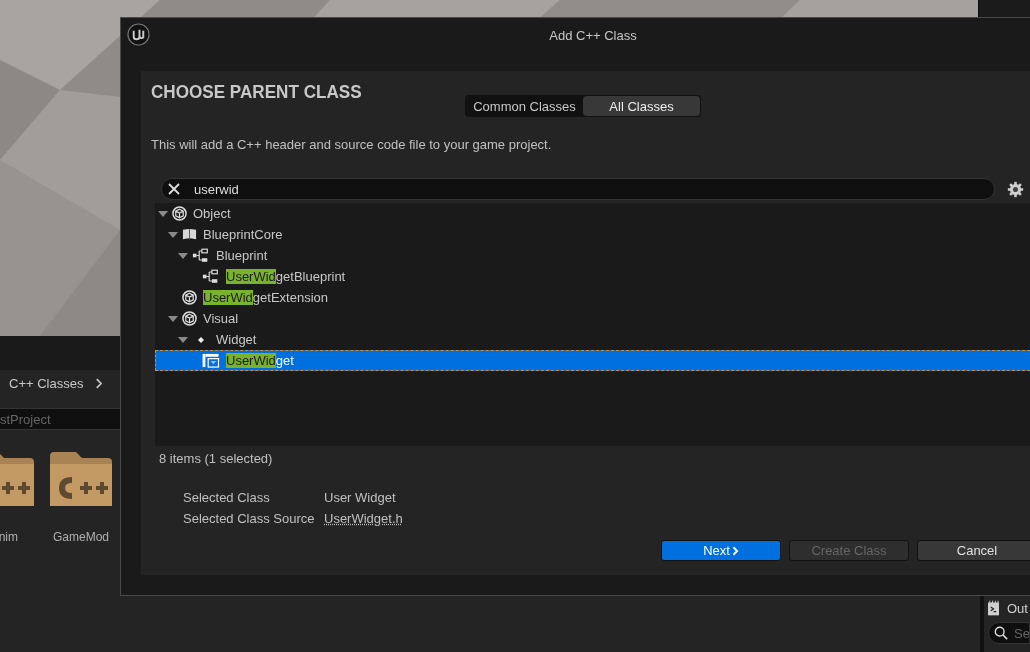 This screenshot has height=652, width=1030. I want to click on breadcrumb-item: C++ Classes, so click(46, 383).